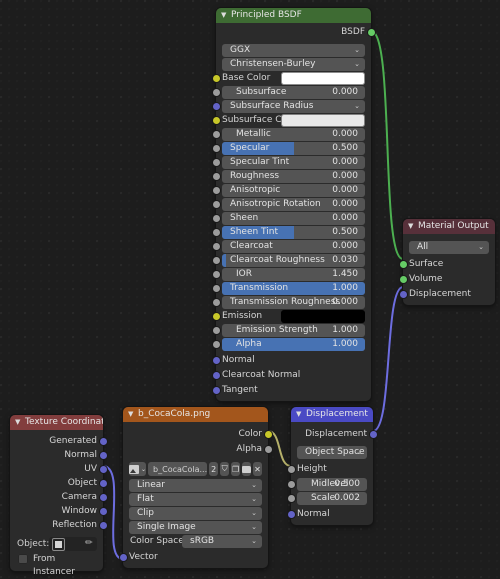 This screenshot has width=500, height=579. I want to click on input-row-subsurface: Subsurface 0.000, so click(288, 92).